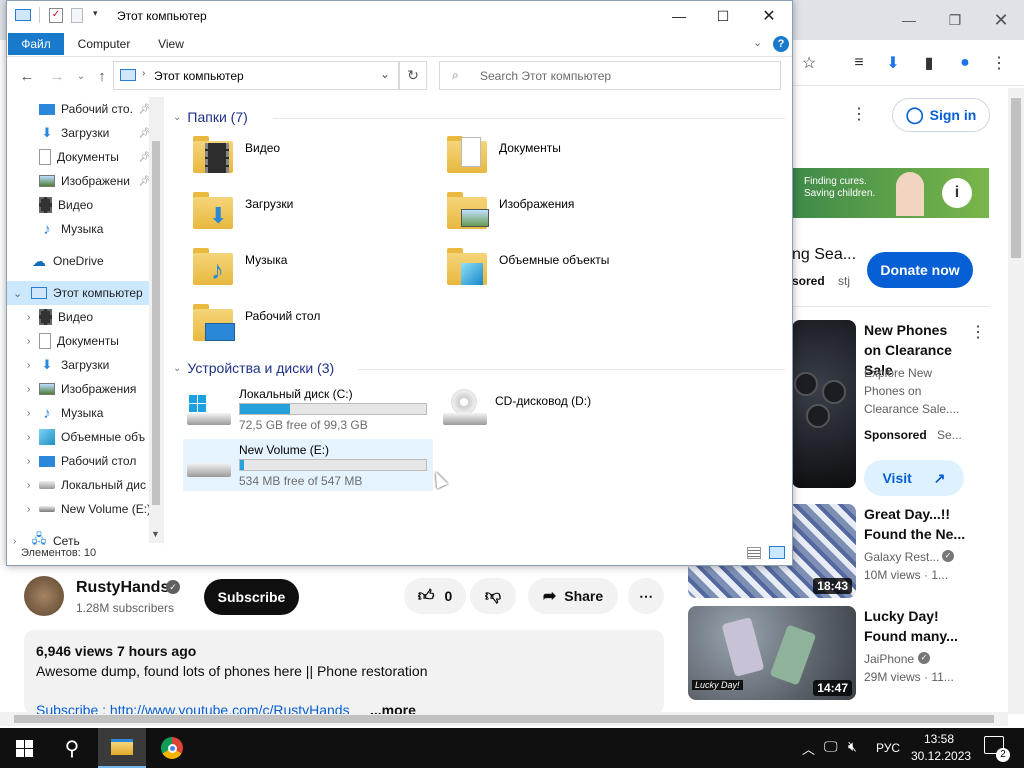 The height and width of the screenshot is (768, 1024). I want to click on nav-pc-local-disk: › Локальный дис, so click(81, 485).